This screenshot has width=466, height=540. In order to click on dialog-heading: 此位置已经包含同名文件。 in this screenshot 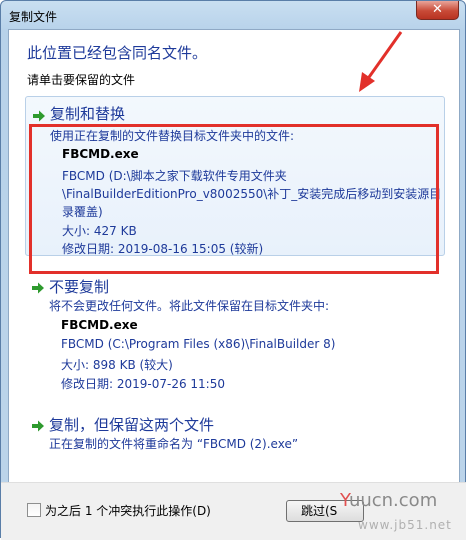, I will do `click(117, 53)`.